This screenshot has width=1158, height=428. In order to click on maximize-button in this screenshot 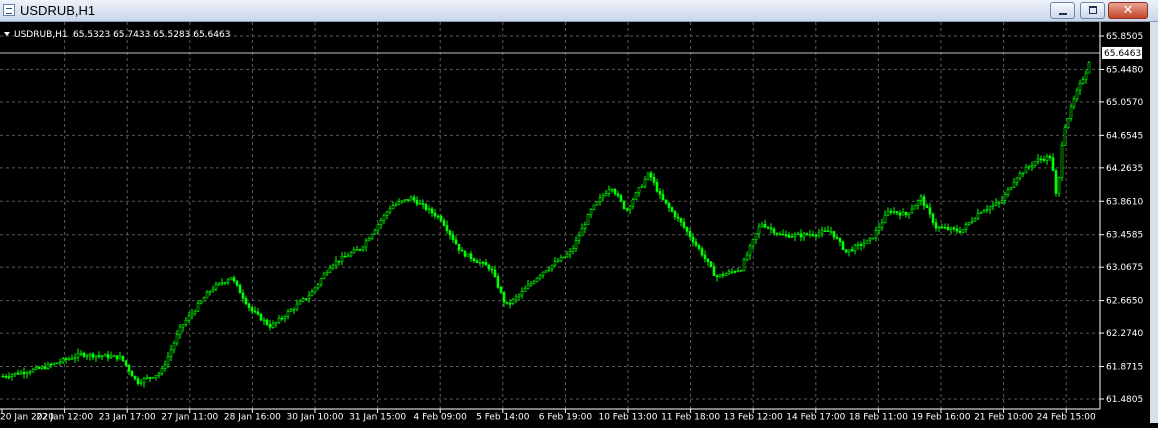, I will do `click(1092, 10)`.